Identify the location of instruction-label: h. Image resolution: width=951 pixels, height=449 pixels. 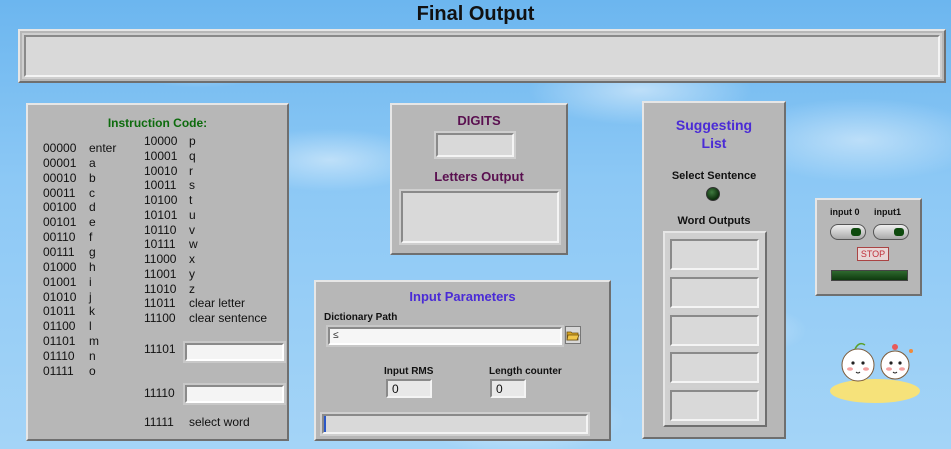
(92, 266).